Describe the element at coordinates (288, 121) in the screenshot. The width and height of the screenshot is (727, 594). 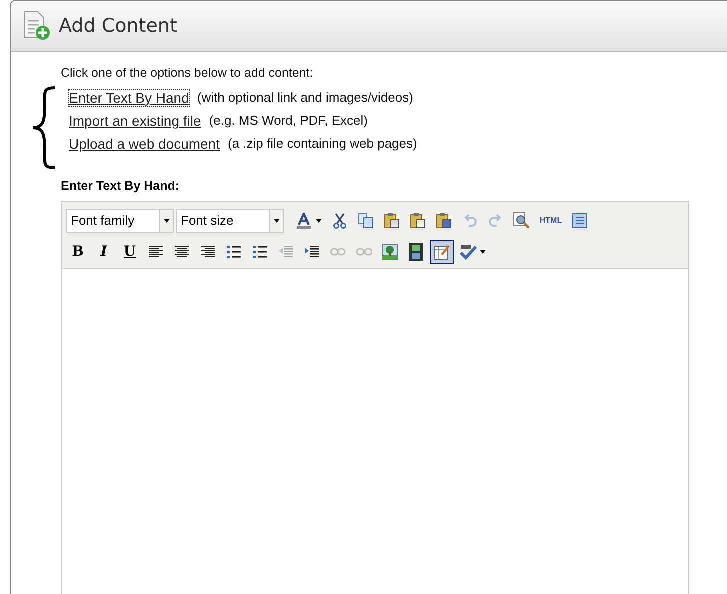
I see `option-note: (e.g. MS Word, PDF, Excel)` at that location.